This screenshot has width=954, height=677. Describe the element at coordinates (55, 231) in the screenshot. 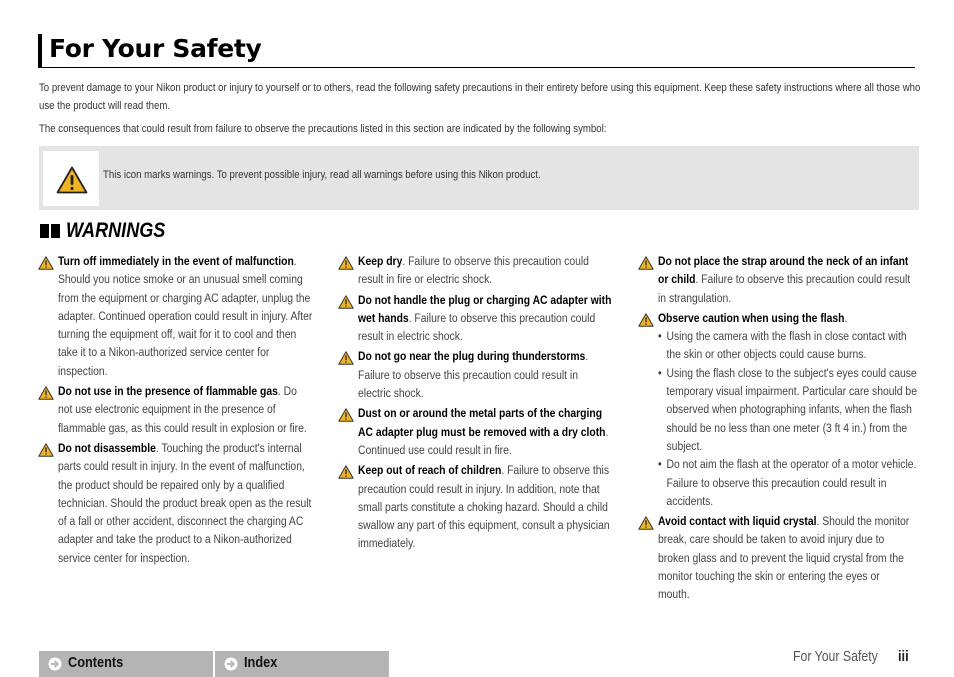

I see `double-square-icon-part` at that location.